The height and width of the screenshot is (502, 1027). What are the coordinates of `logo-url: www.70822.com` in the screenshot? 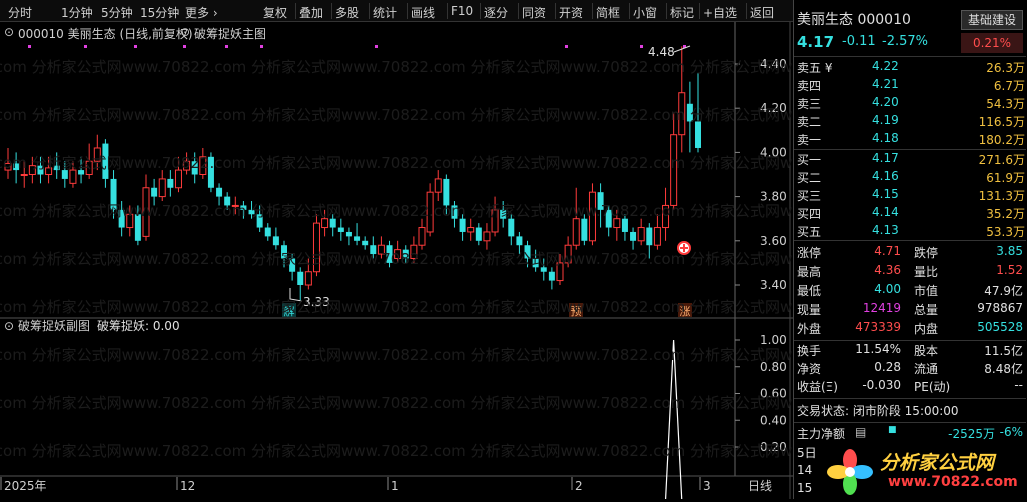 It's located at (953, 482).